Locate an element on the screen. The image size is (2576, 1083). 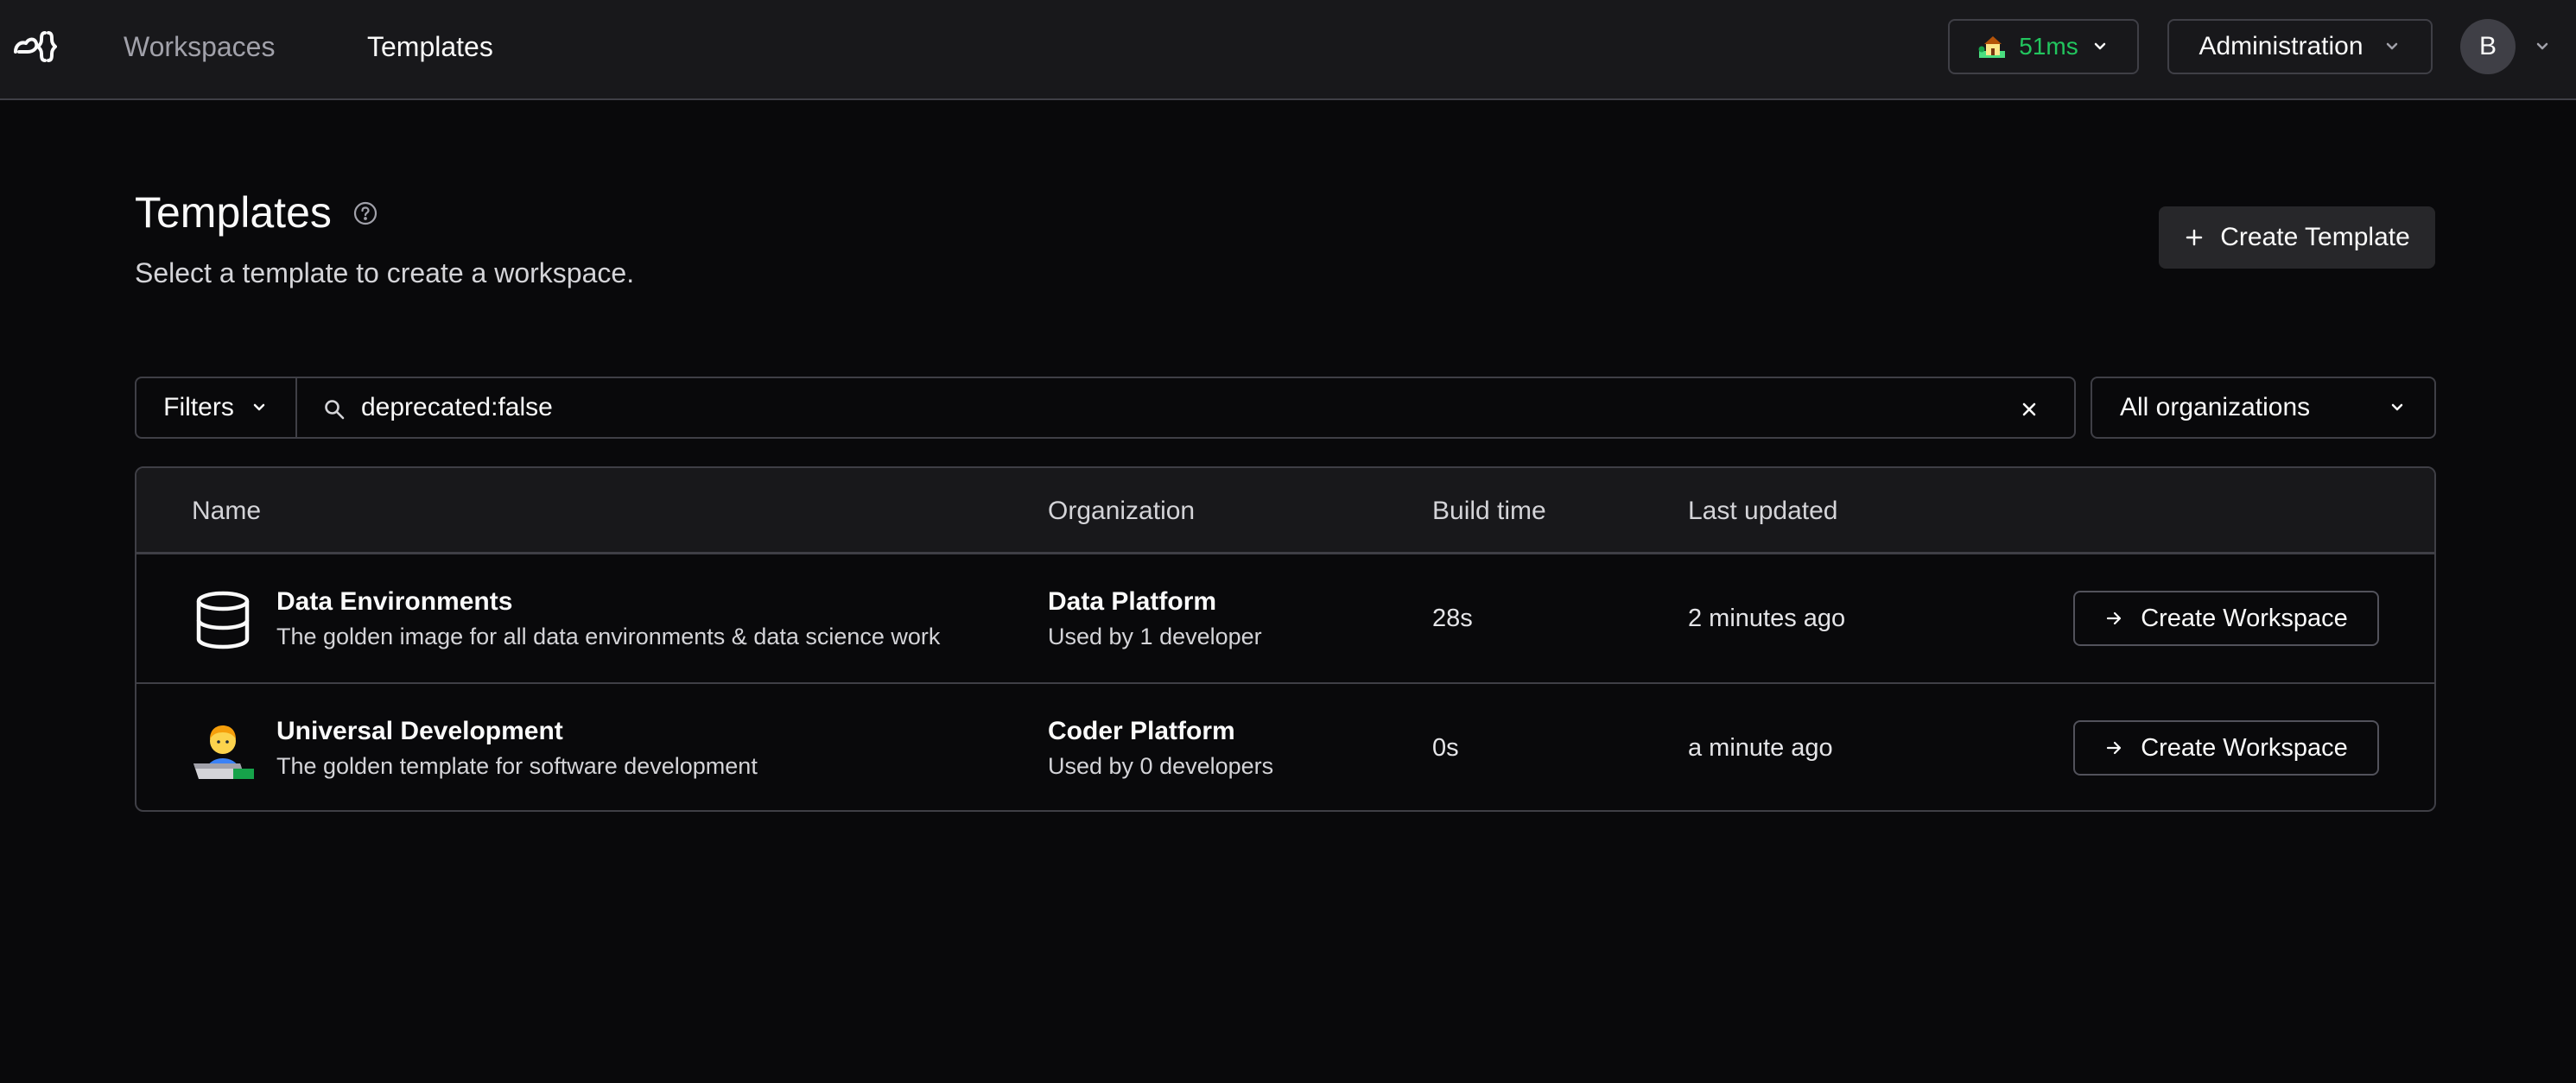
organization-name: Data Platform is located at coordinates (1132, 601).